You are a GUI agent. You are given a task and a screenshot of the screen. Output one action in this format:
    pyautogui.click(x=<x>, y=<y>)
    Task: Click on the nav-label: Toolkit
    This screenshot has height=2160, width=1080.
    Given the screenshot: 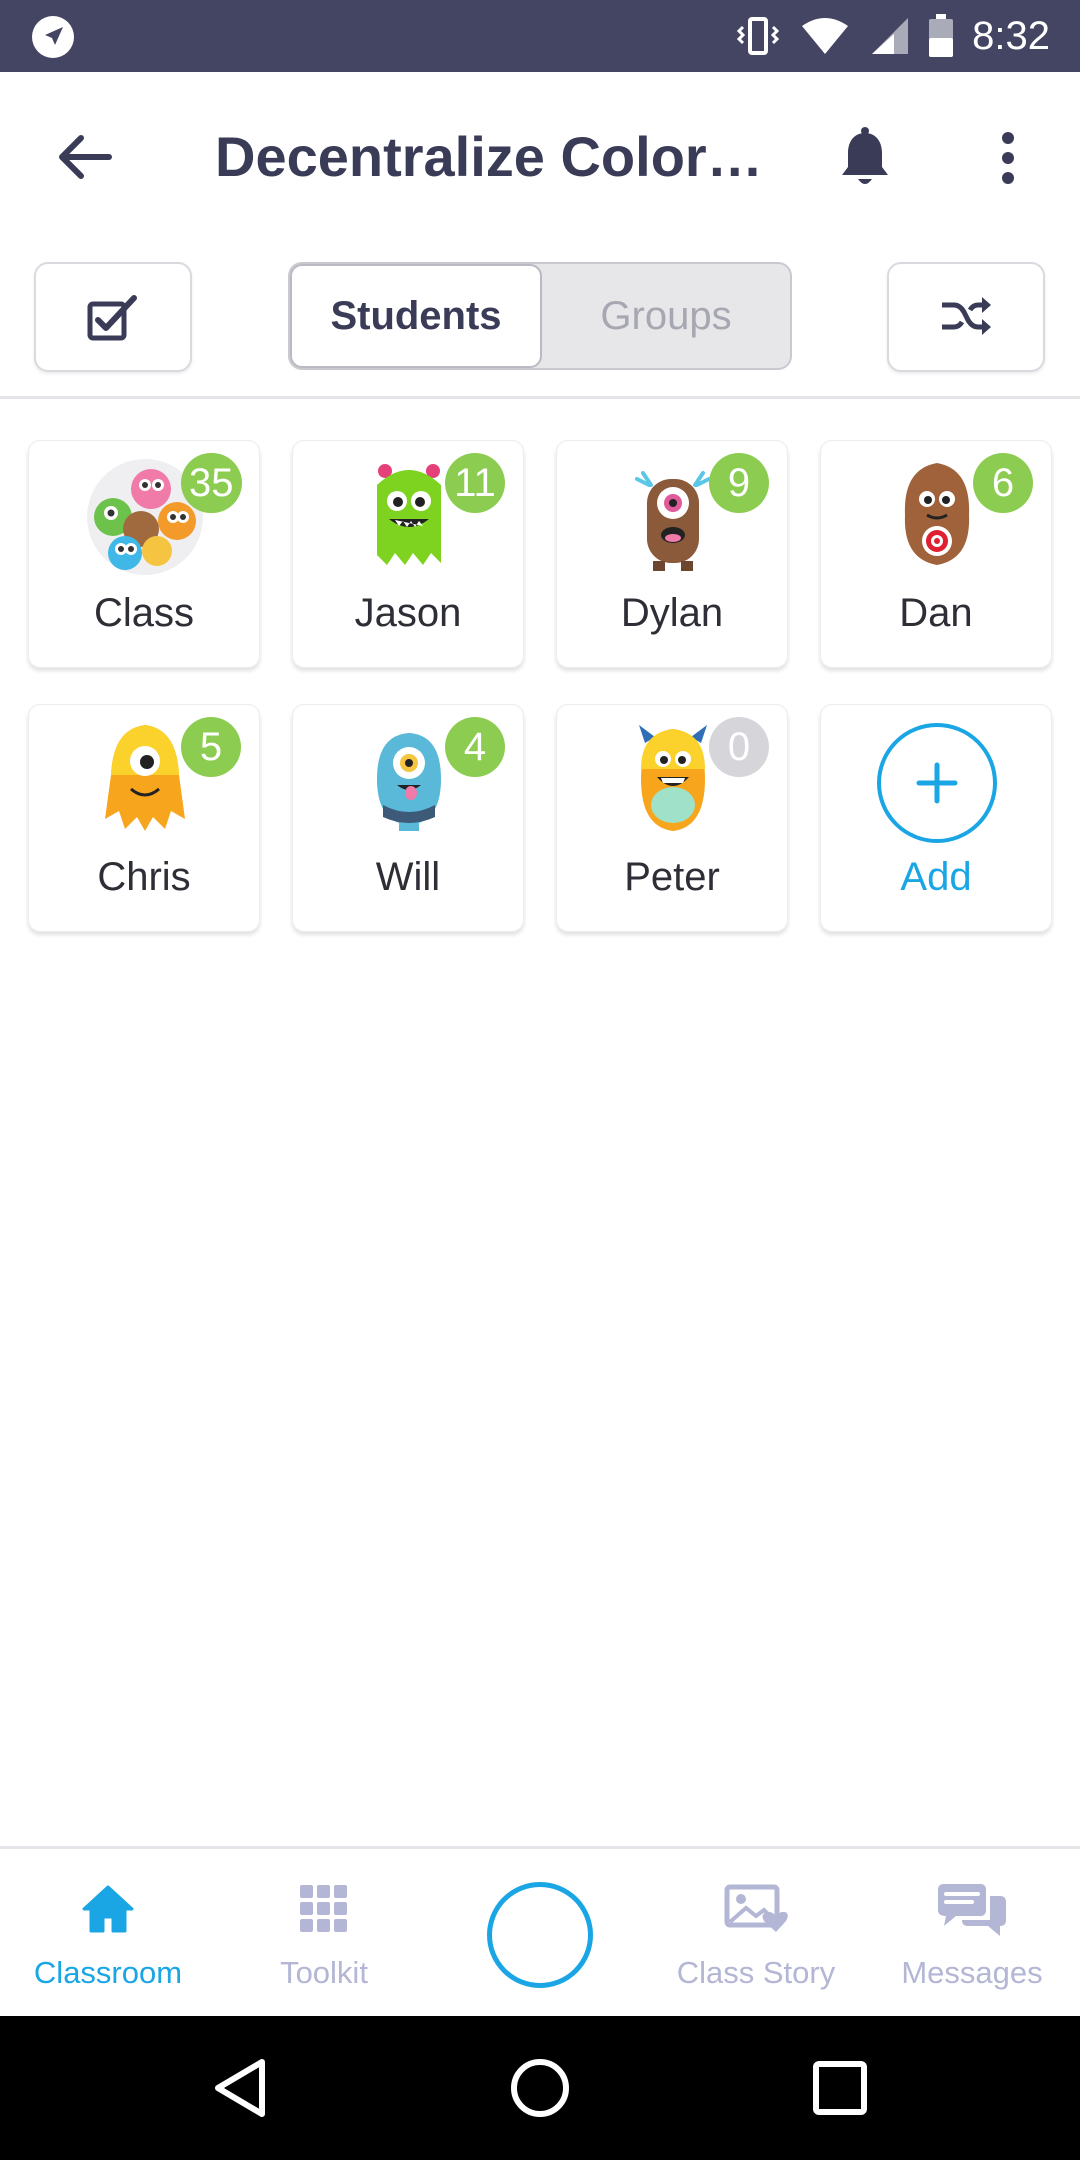 What is the action you would take?
    pyautogui.click(x=324, y=1972)
    